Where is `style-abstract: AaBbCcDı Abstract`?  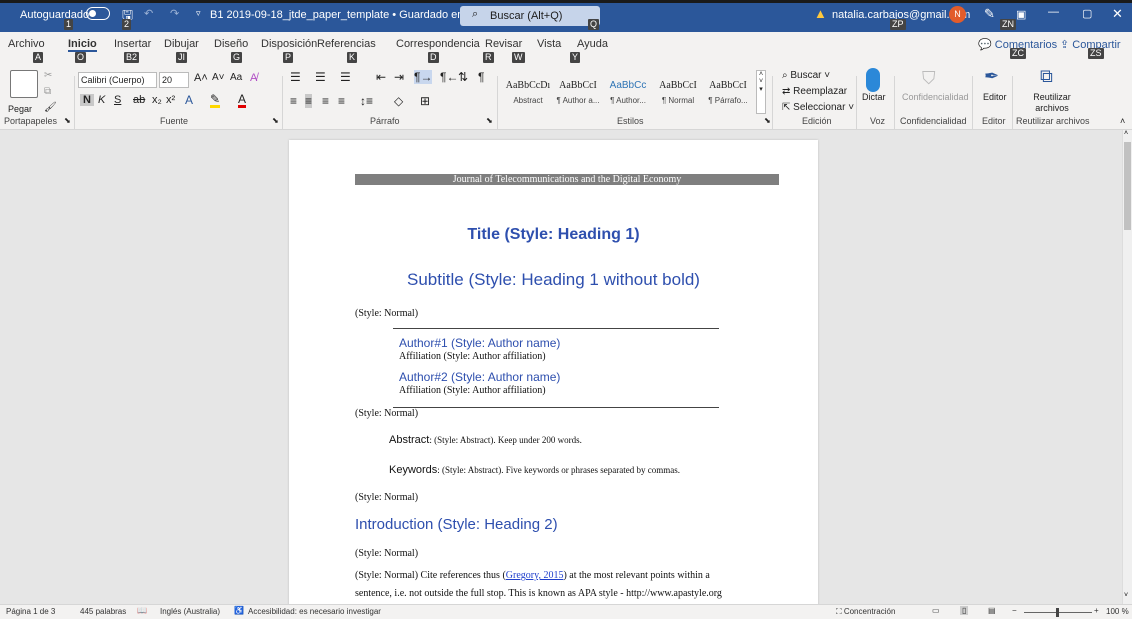
style-abstract: AaBbCcDı Abstract is located at coordinates (528, 95).